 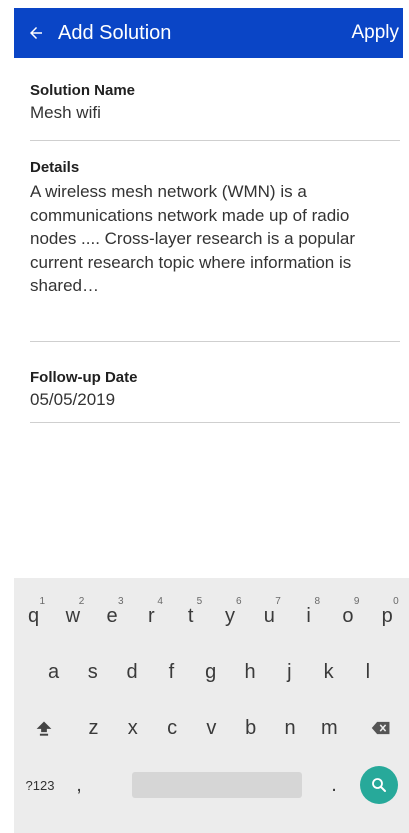 I want to click on symbols-key: ?123, so click(x=40, y=785).